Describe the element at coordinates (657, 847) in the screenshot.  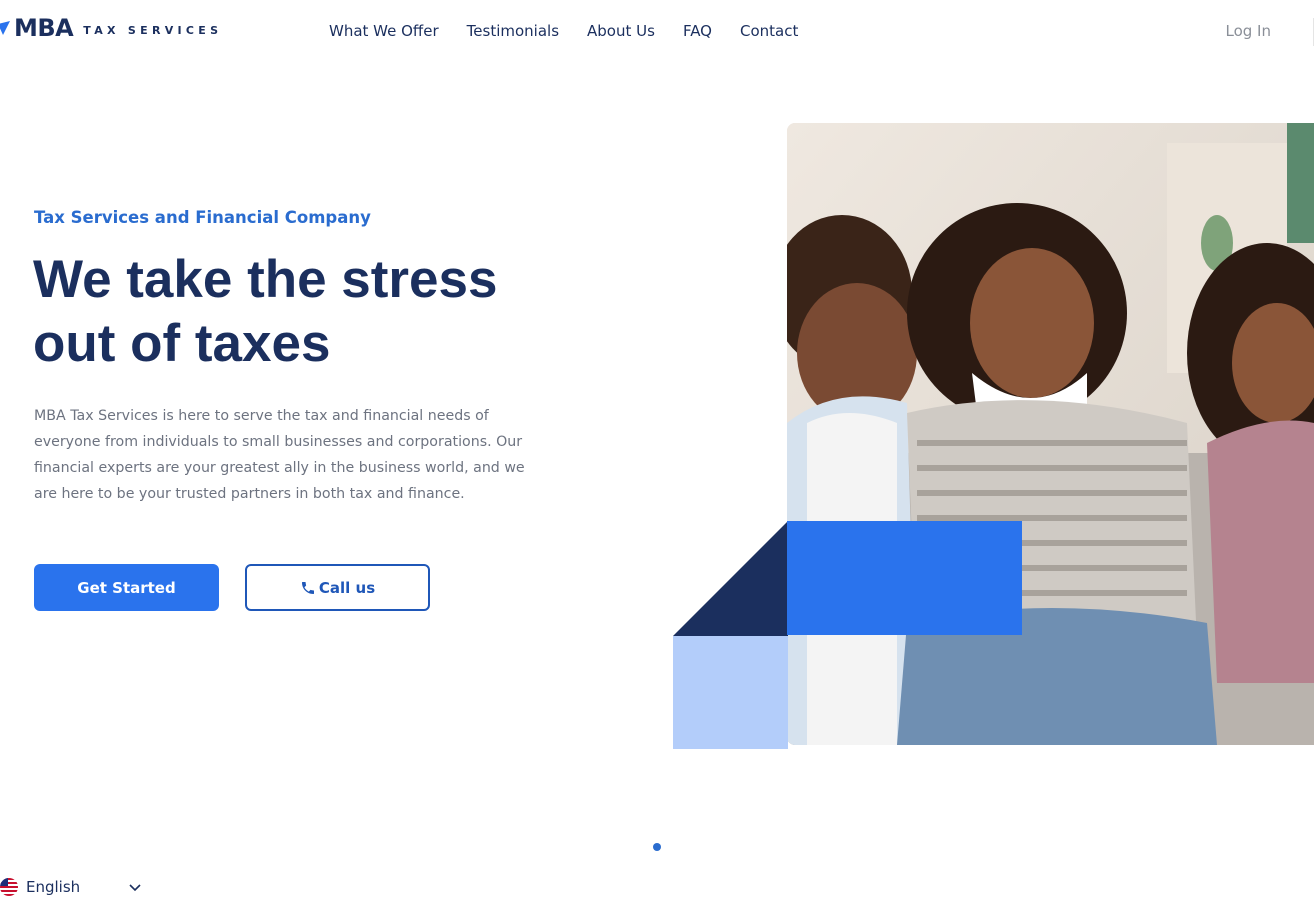
I see `carousel-dot-active` at that location.